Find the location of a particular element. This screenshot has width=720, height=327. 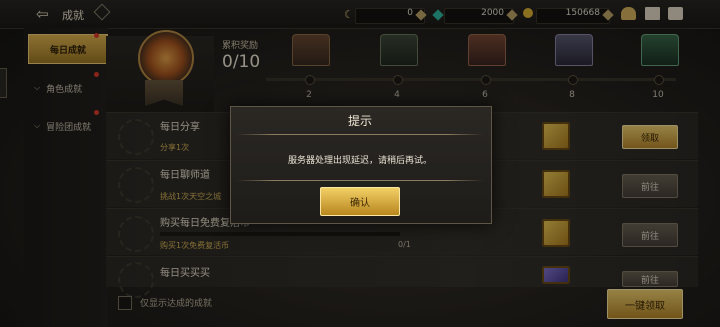

dialog-divider-bottom is located at coordinates (360, 180).